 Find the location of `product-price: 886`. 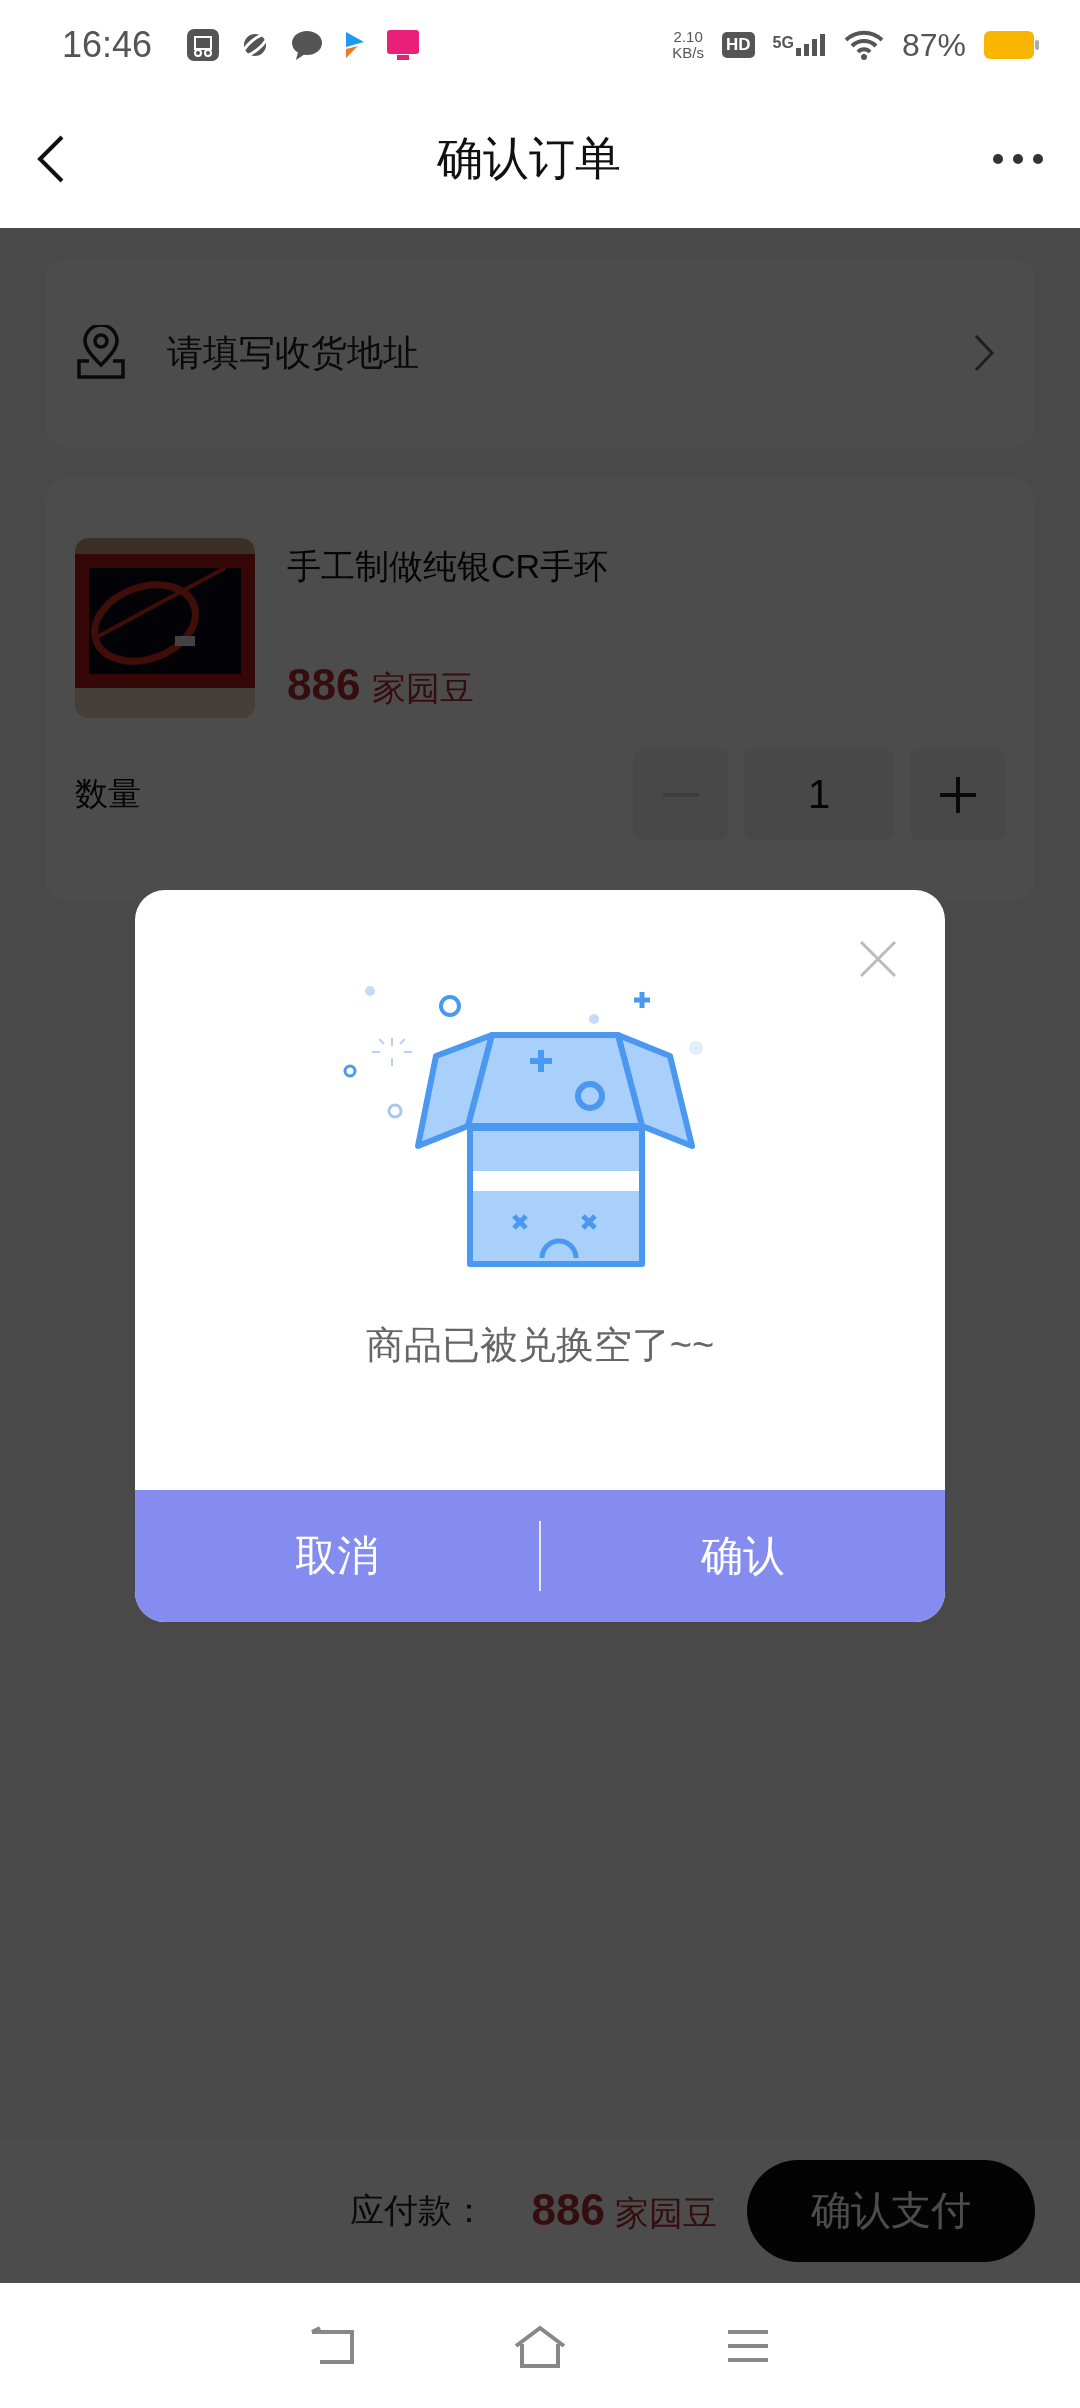

product-price: 886 is located at coordinates (324, 685).